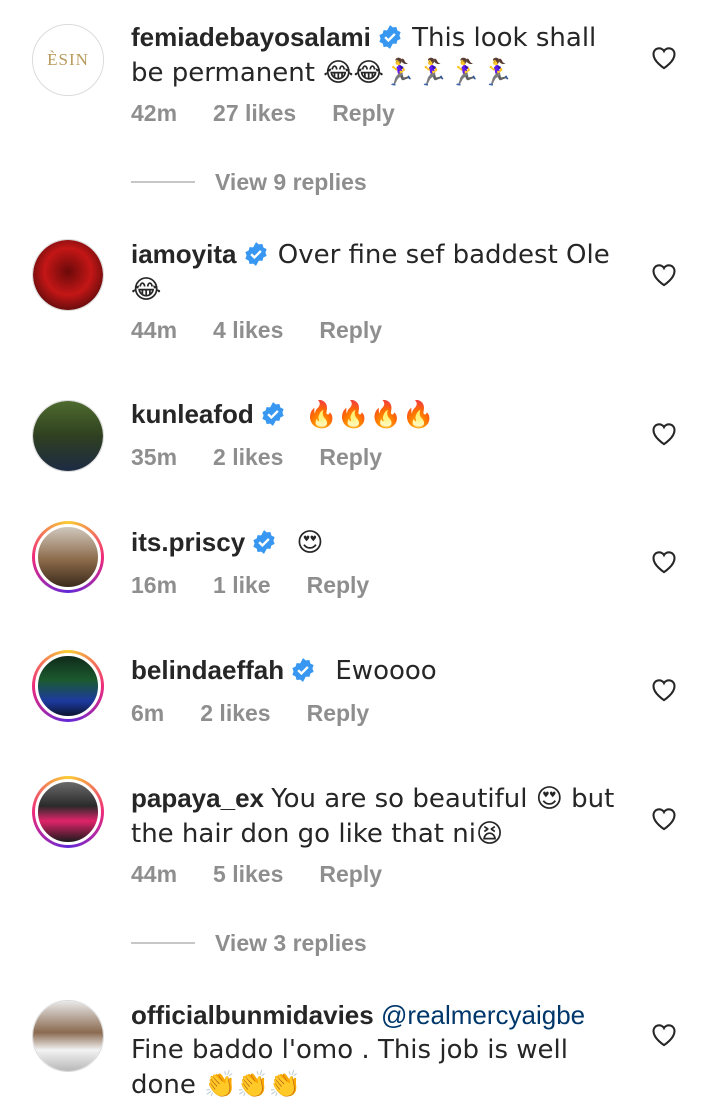  Describe the element at coordinates (252, 1015) in the screenshot. I see `username: officialbunmidavies` at that location.